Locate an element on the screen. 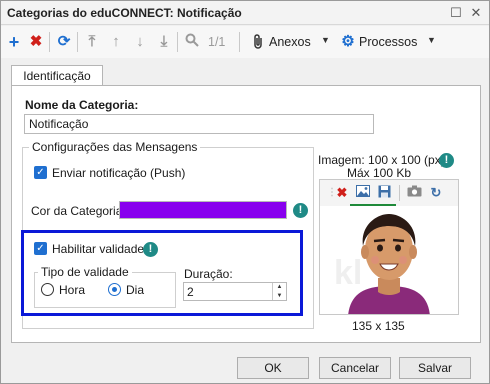 The height and width of the screenshot is (384, 490). gear-icon: ⚙ is located at coordinates (348, 42).